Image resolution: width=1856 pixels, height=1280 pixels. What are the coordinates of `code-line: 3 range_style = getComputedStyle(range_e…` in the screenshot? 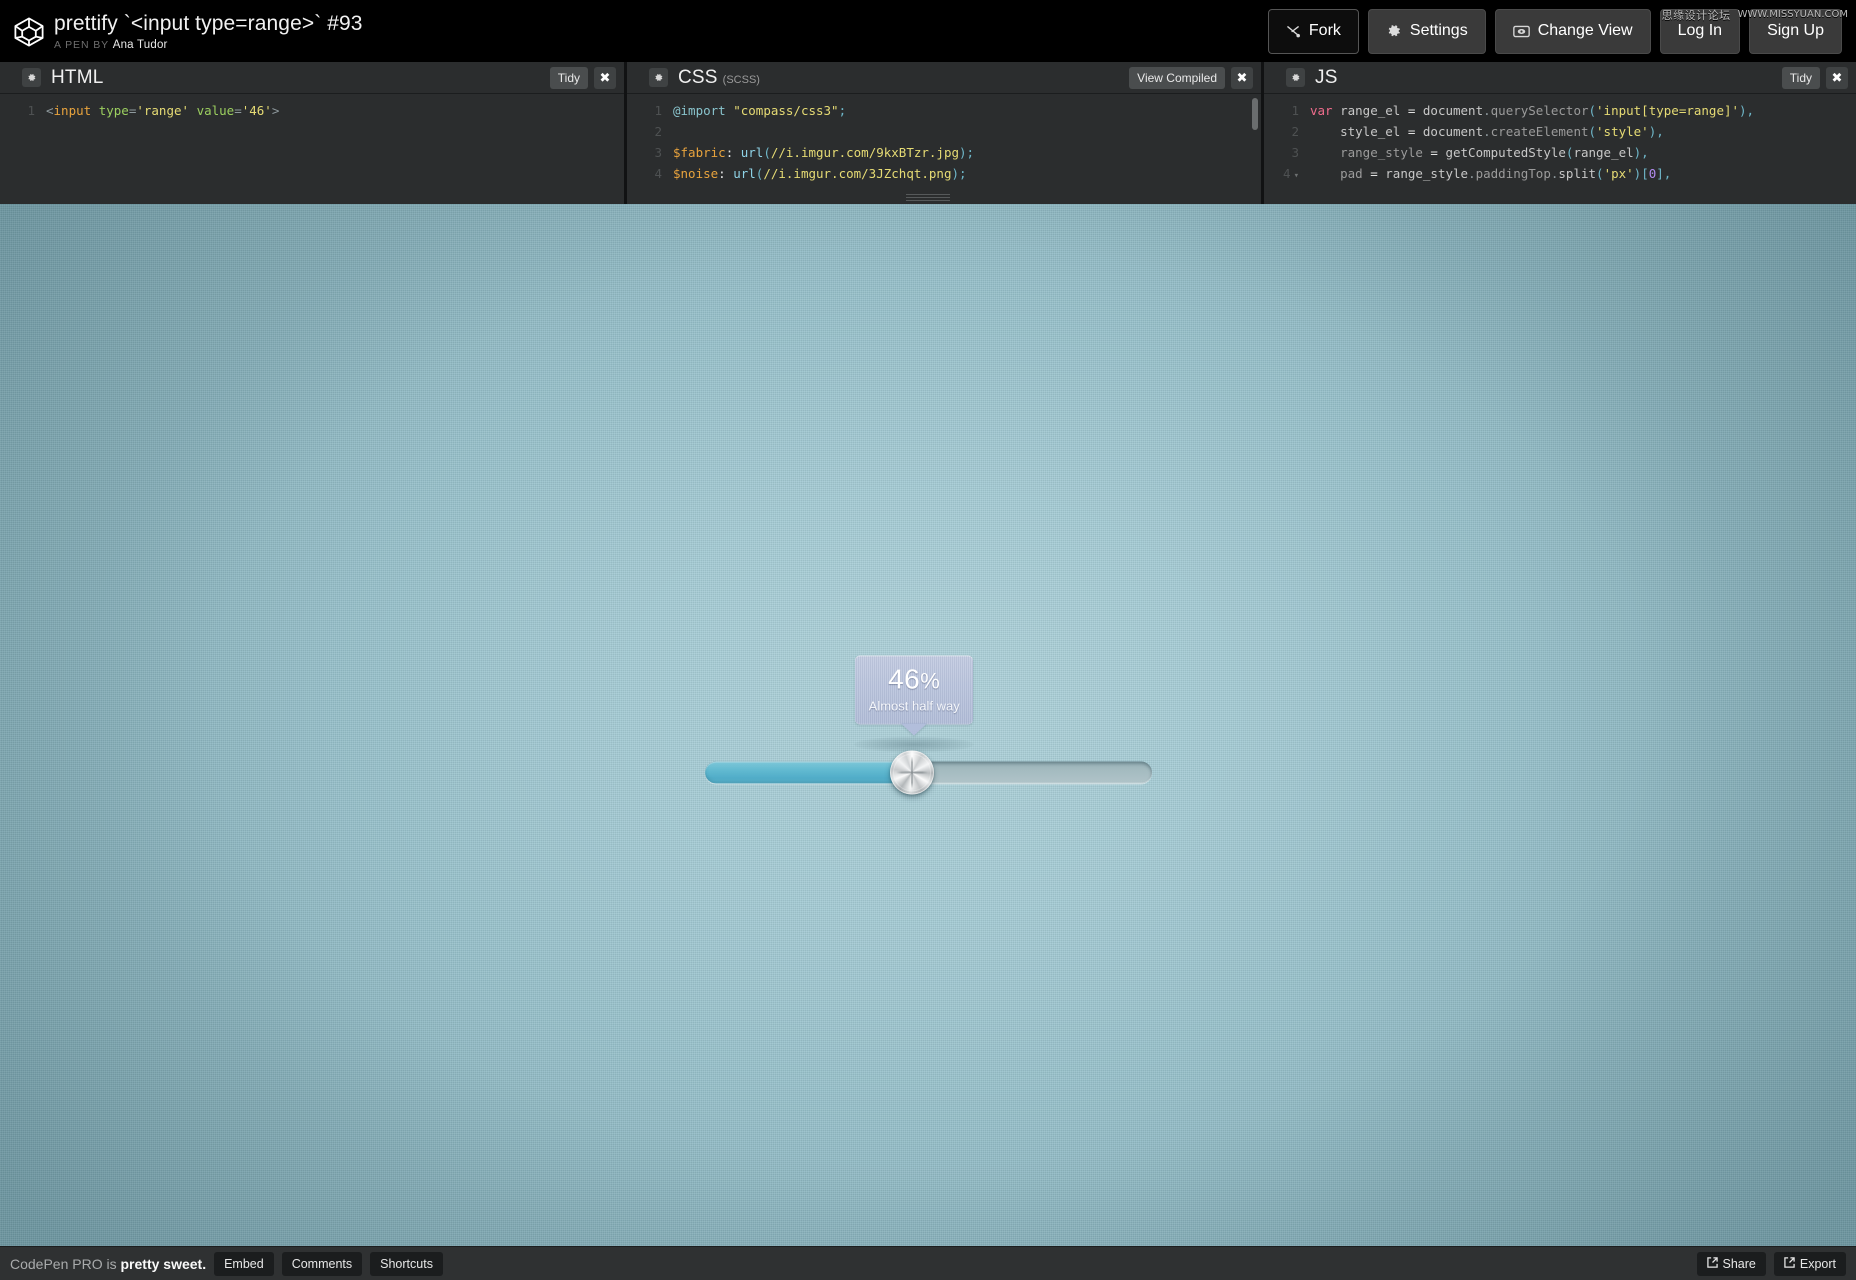 It's located at (1560, 152).